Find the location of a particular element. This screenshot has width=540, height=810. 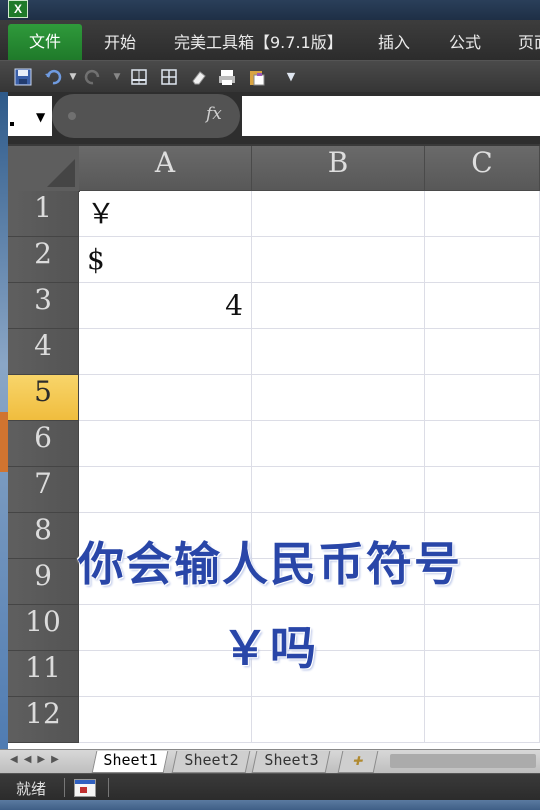

sheet-tab-3: Sheet3 is located at coordinates (291, 762).